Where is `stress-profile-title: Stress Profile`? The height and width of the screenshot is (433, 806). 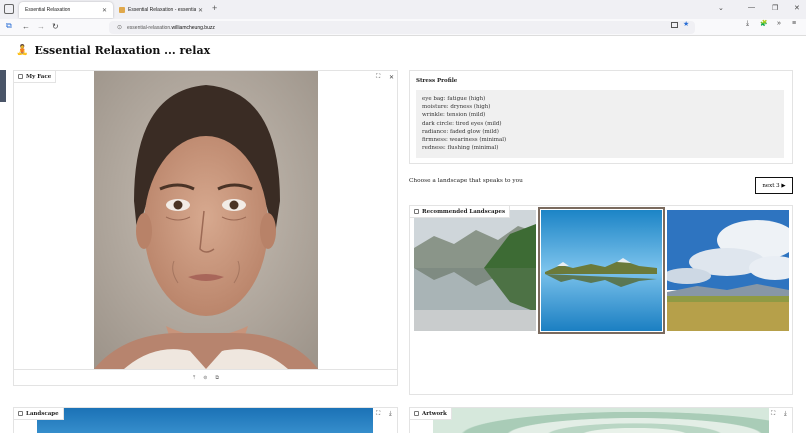
stress-profile-title: Stress Profile is located at coordinates (437, 81).